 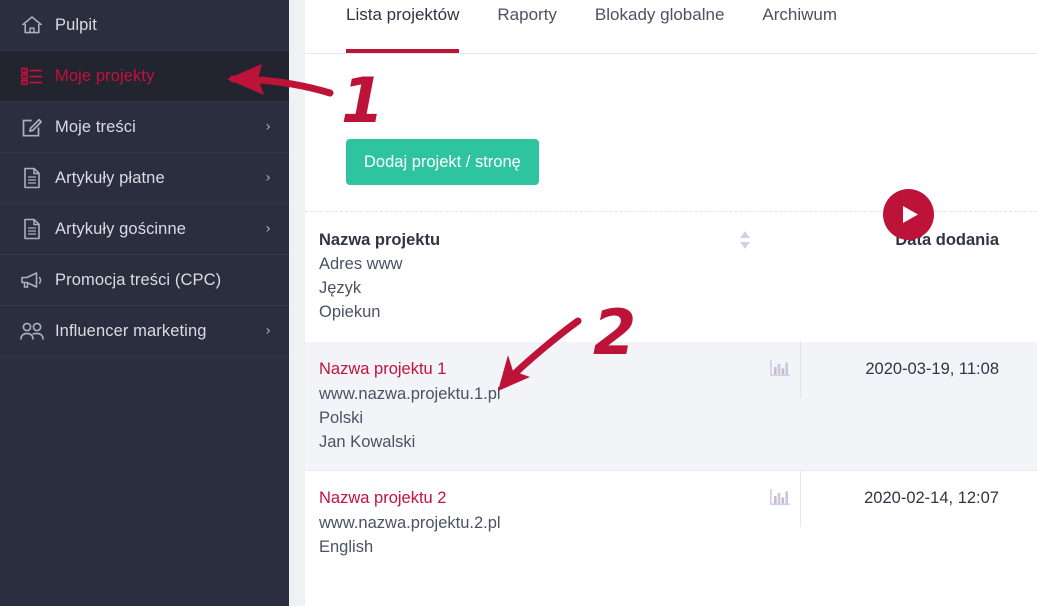 I want to click on header-stats-column, so click(x=780, y=229).